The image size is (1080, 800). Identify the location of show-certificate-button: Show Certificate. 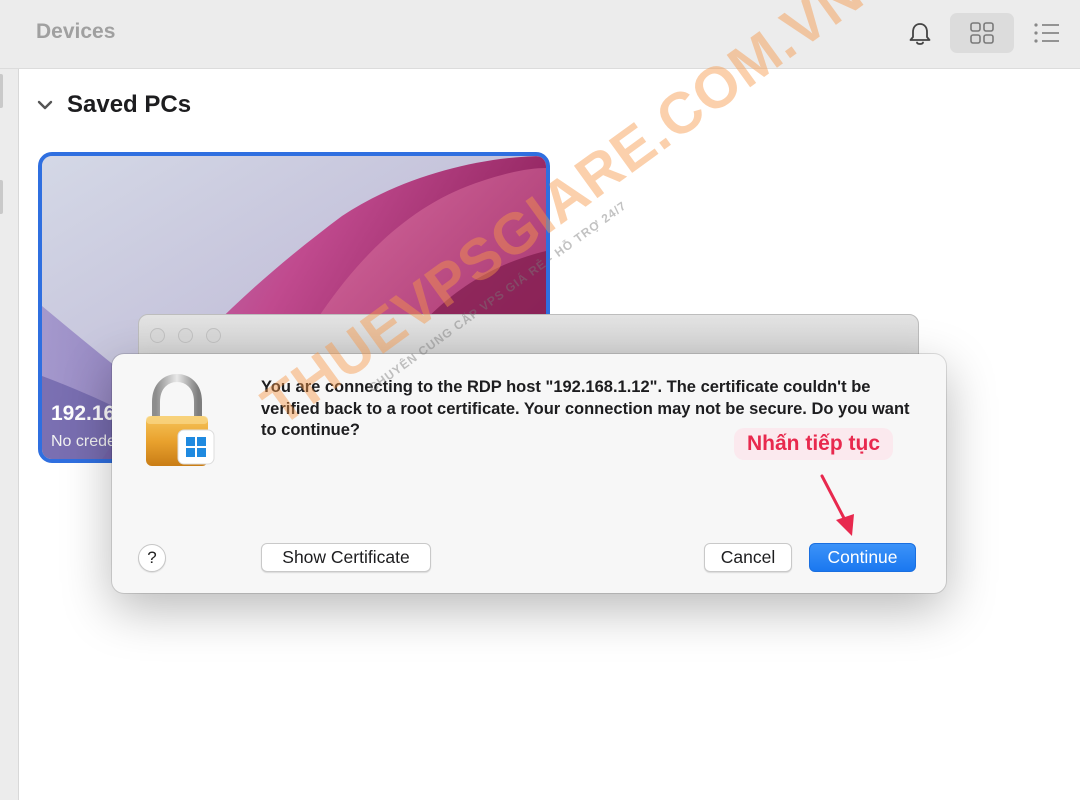
(346, 557).